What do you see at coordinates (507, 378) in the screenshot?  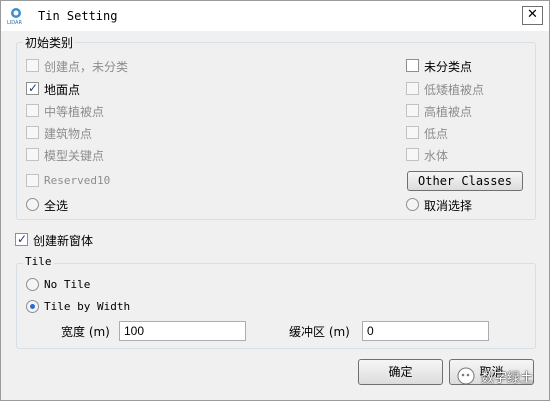 I see `watermark-text: 数字绿土` at bounding box center [507, 378].